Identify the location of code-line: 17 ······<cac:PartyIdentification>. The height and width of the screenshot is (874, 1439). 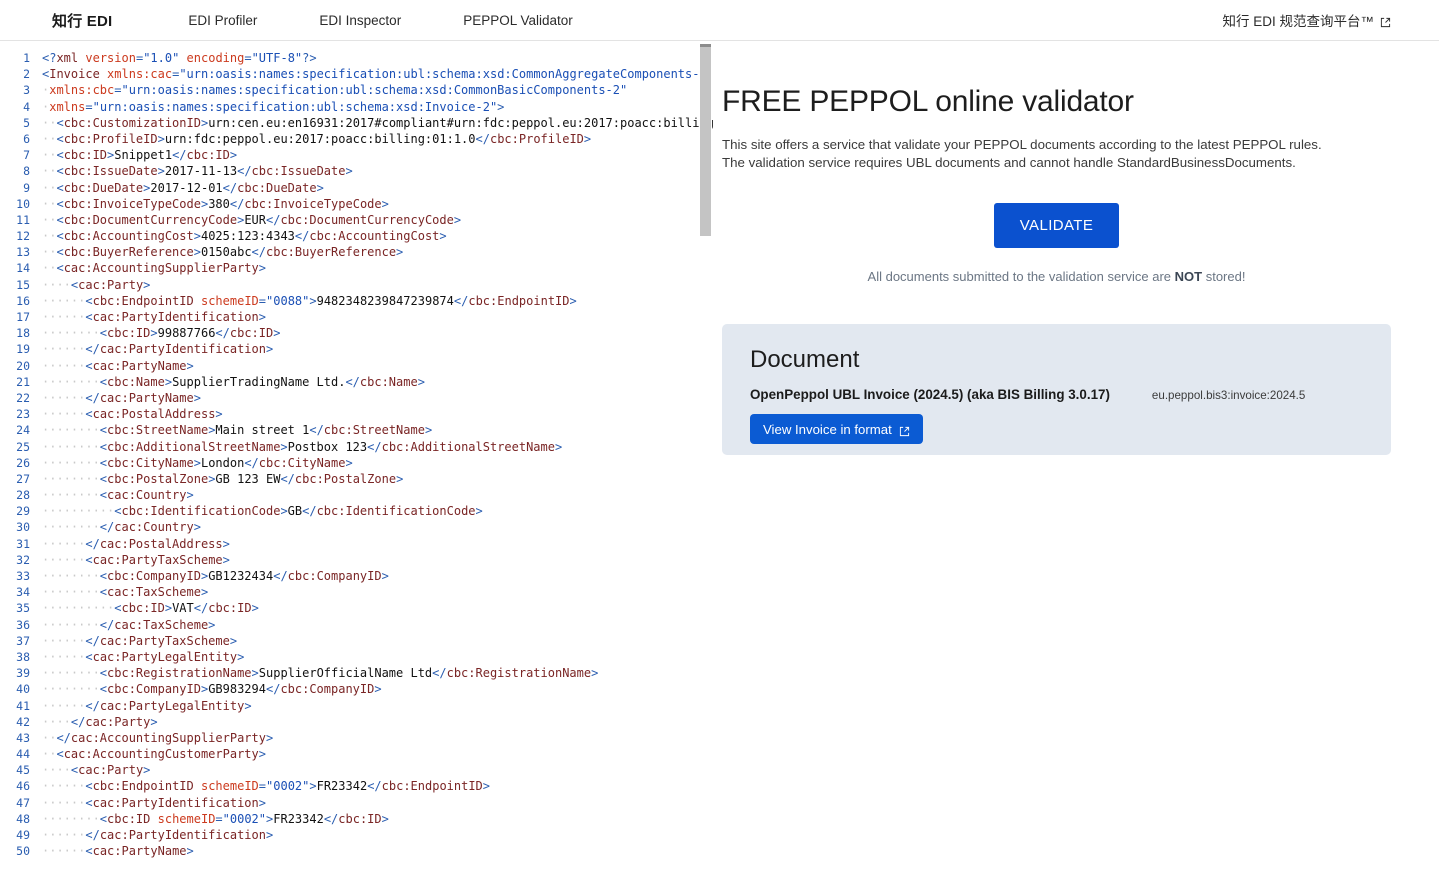
(356, 317).